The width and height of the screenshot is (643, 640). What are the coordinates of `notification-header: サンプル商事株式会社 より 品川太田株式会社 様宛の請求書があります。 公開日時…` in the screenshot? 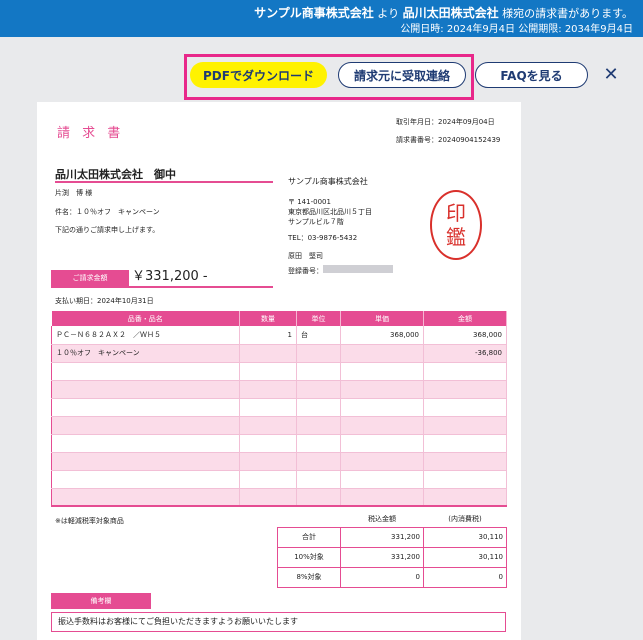 It's located at (321, 18).